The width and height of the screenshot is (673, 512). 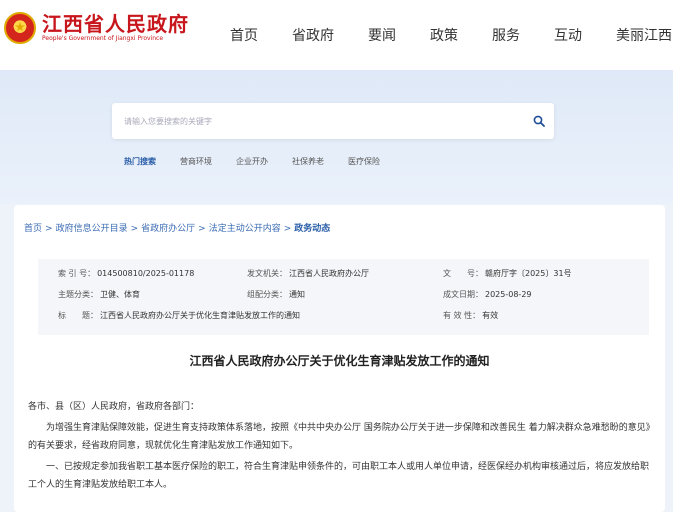 What do you see at coordinates (308, 161) in the screenshot?
I see `hot-search-item: 社保养老` at bounding box center [308, 161].